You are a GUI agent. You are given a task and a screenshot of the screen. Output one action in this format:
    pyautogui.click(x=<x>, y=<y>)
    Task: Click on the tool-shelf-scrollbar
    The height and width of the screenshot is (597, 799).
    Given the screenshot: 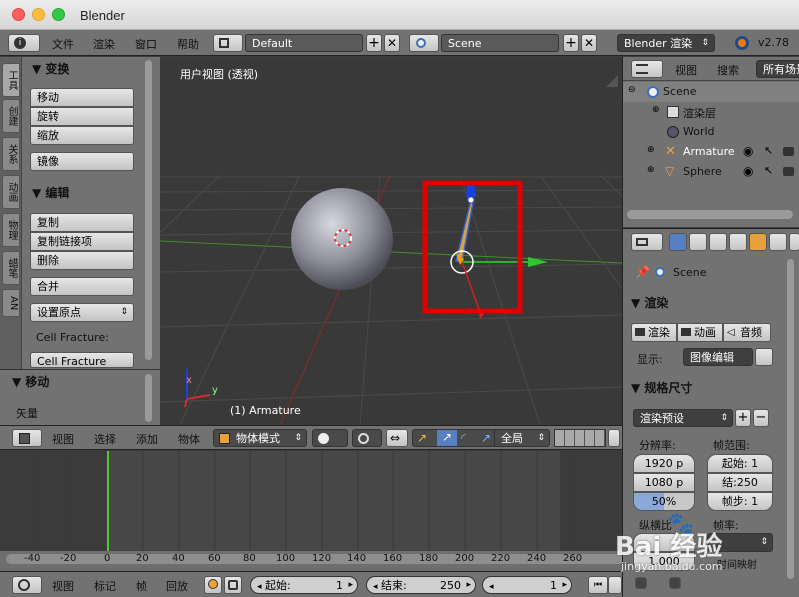 What is the action you would take?
    pyautogui.click(x=148, y=210)
    